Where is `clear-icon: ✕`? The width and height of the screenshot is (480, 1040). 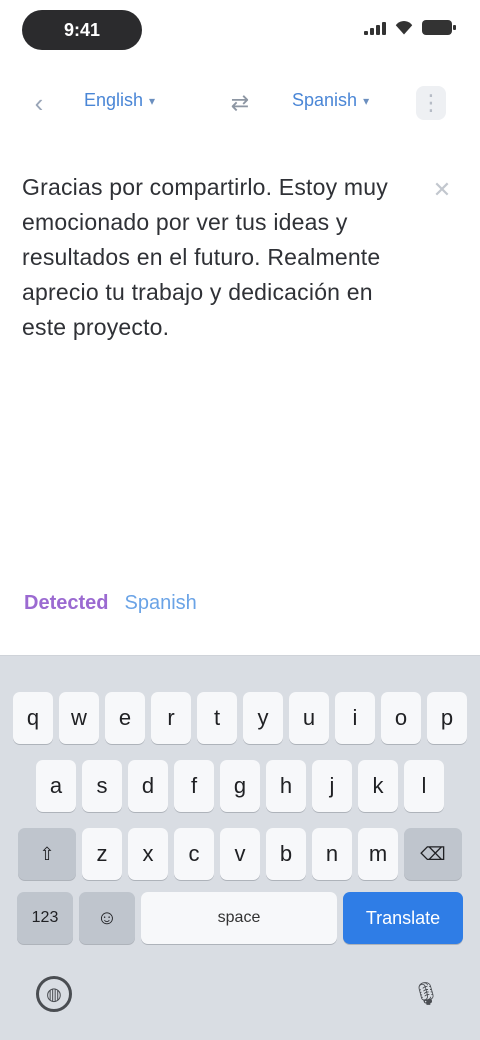
clear-icon: ✕ is located at coordinates (442, 190).